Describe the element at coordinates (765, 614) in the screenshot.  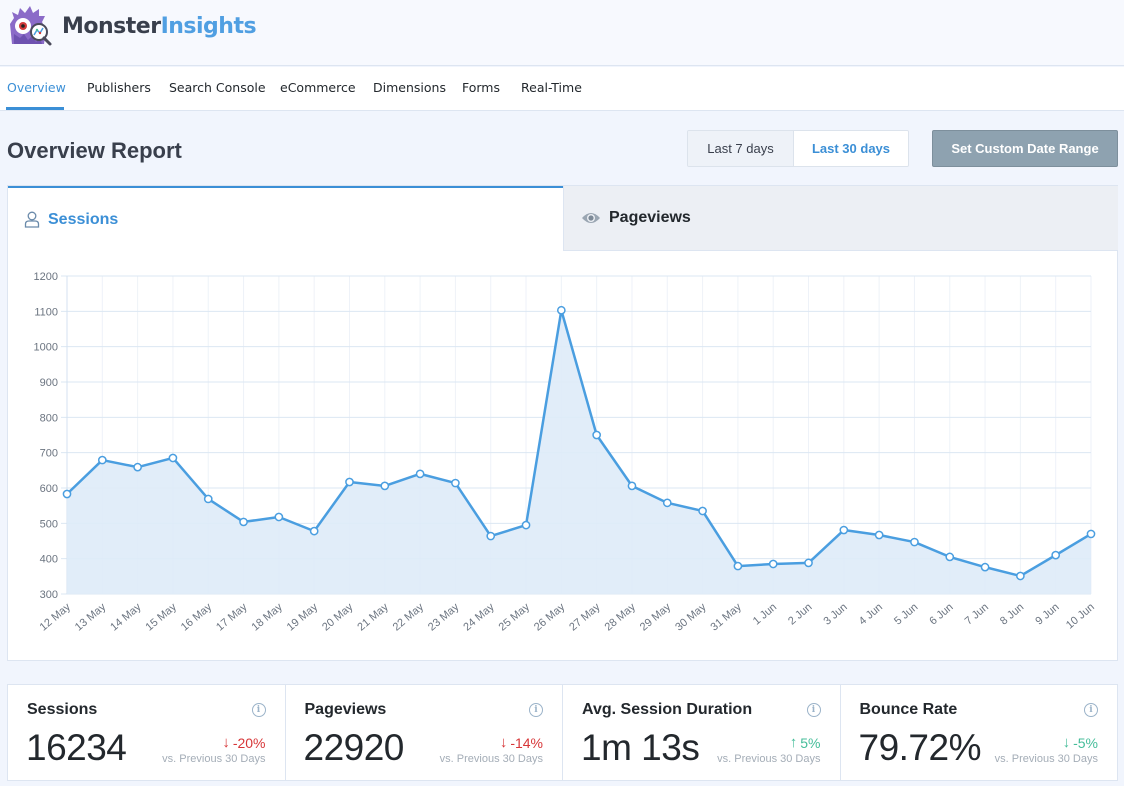
I see `x-tick-label: 1 Jun` at that location.